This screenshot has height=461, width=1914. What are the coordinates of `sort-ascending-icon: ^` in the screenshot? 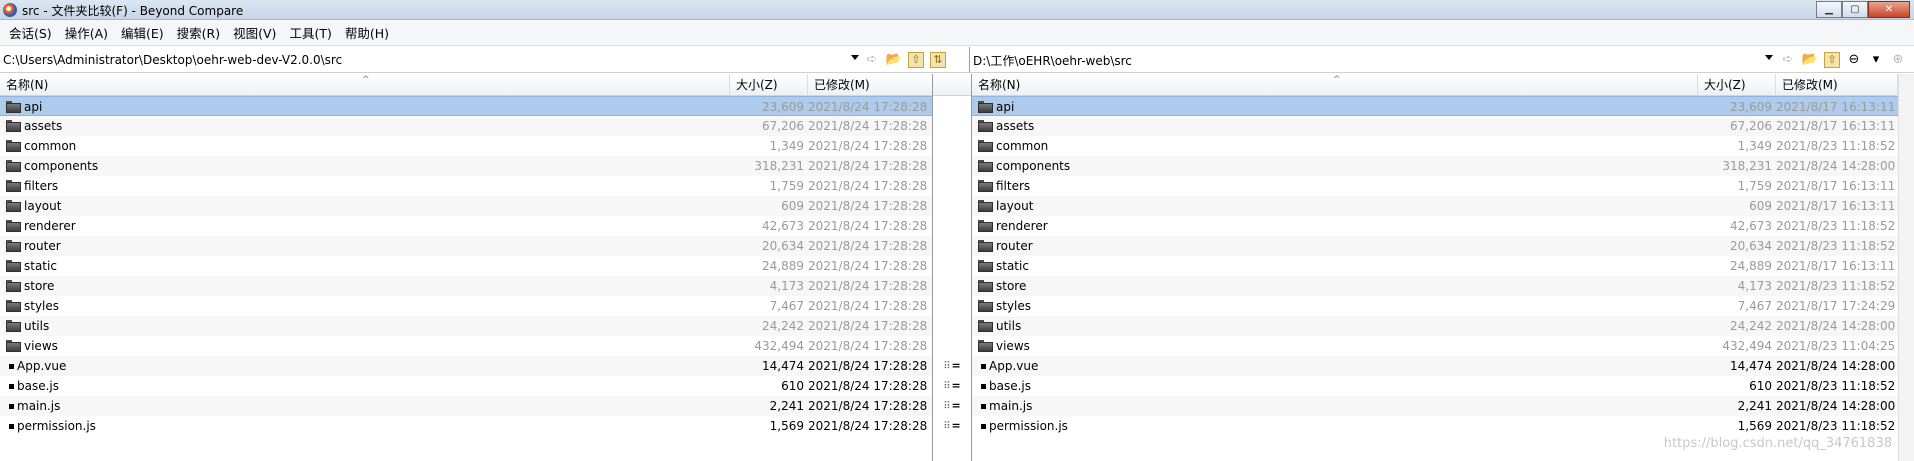 It's located at (366, 80).